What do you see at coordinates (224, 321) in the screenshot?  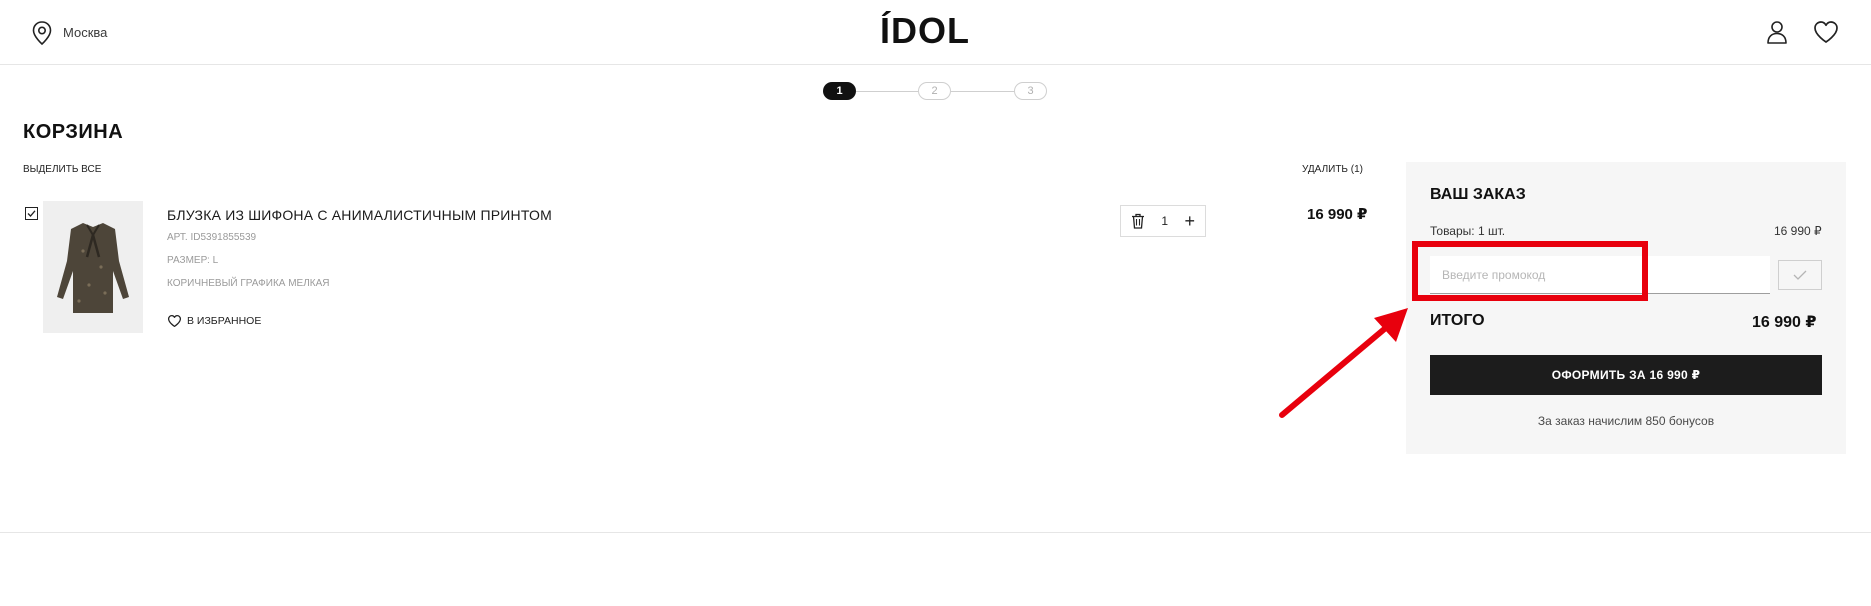 I see `favorites-label: В ИЗБРАННОЕ` at bounding box center [224, 321].